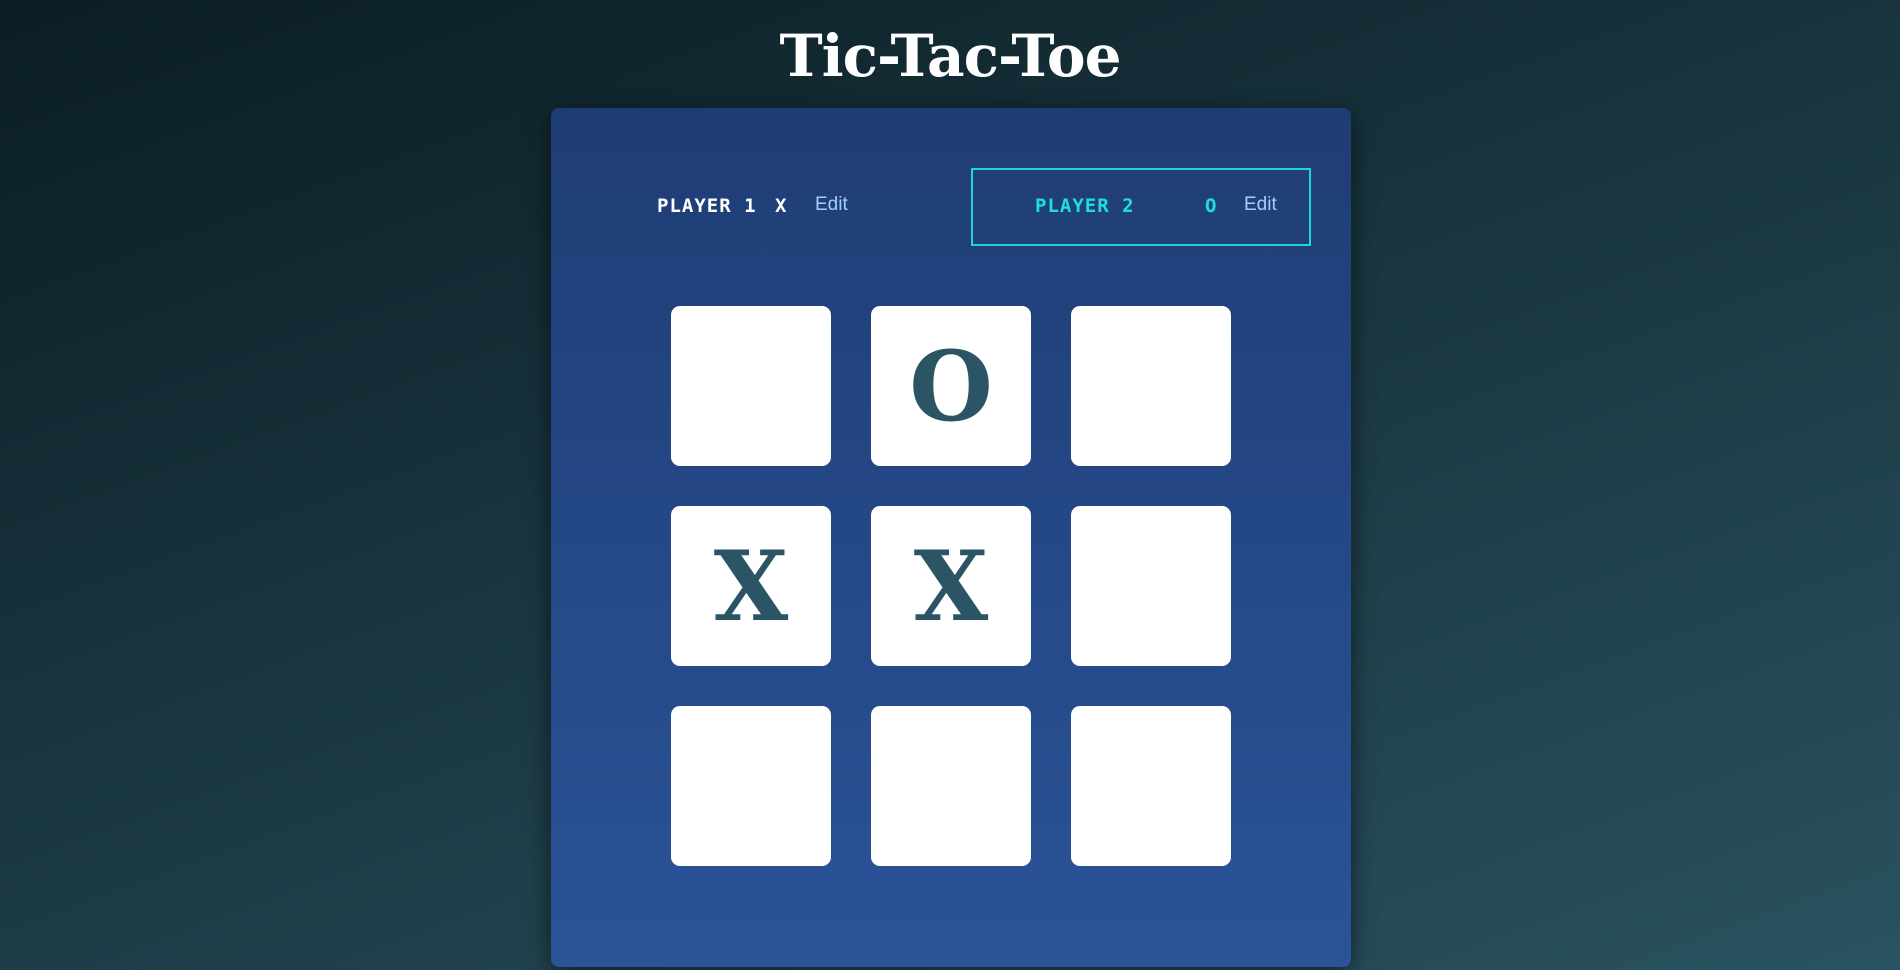 This screenshot has width=1900, height=970. What do you see at coordinates (1141, 207) in the screenshot?
I see `player-2-panel: PLAYER 2 O Edit` at bounding box center [1141, 207].